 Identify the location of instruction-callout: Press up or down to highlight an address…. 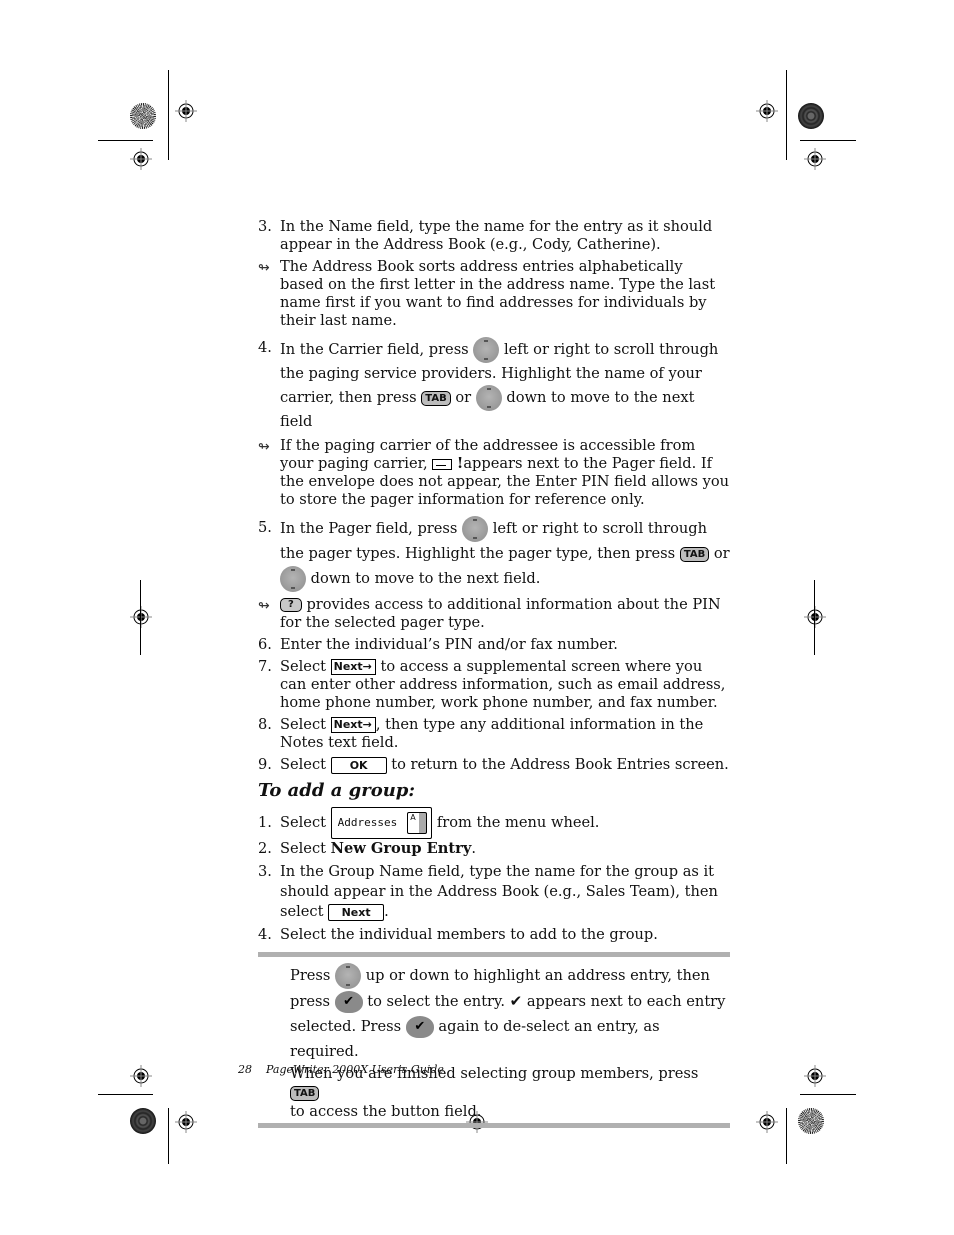
(494, 1040).